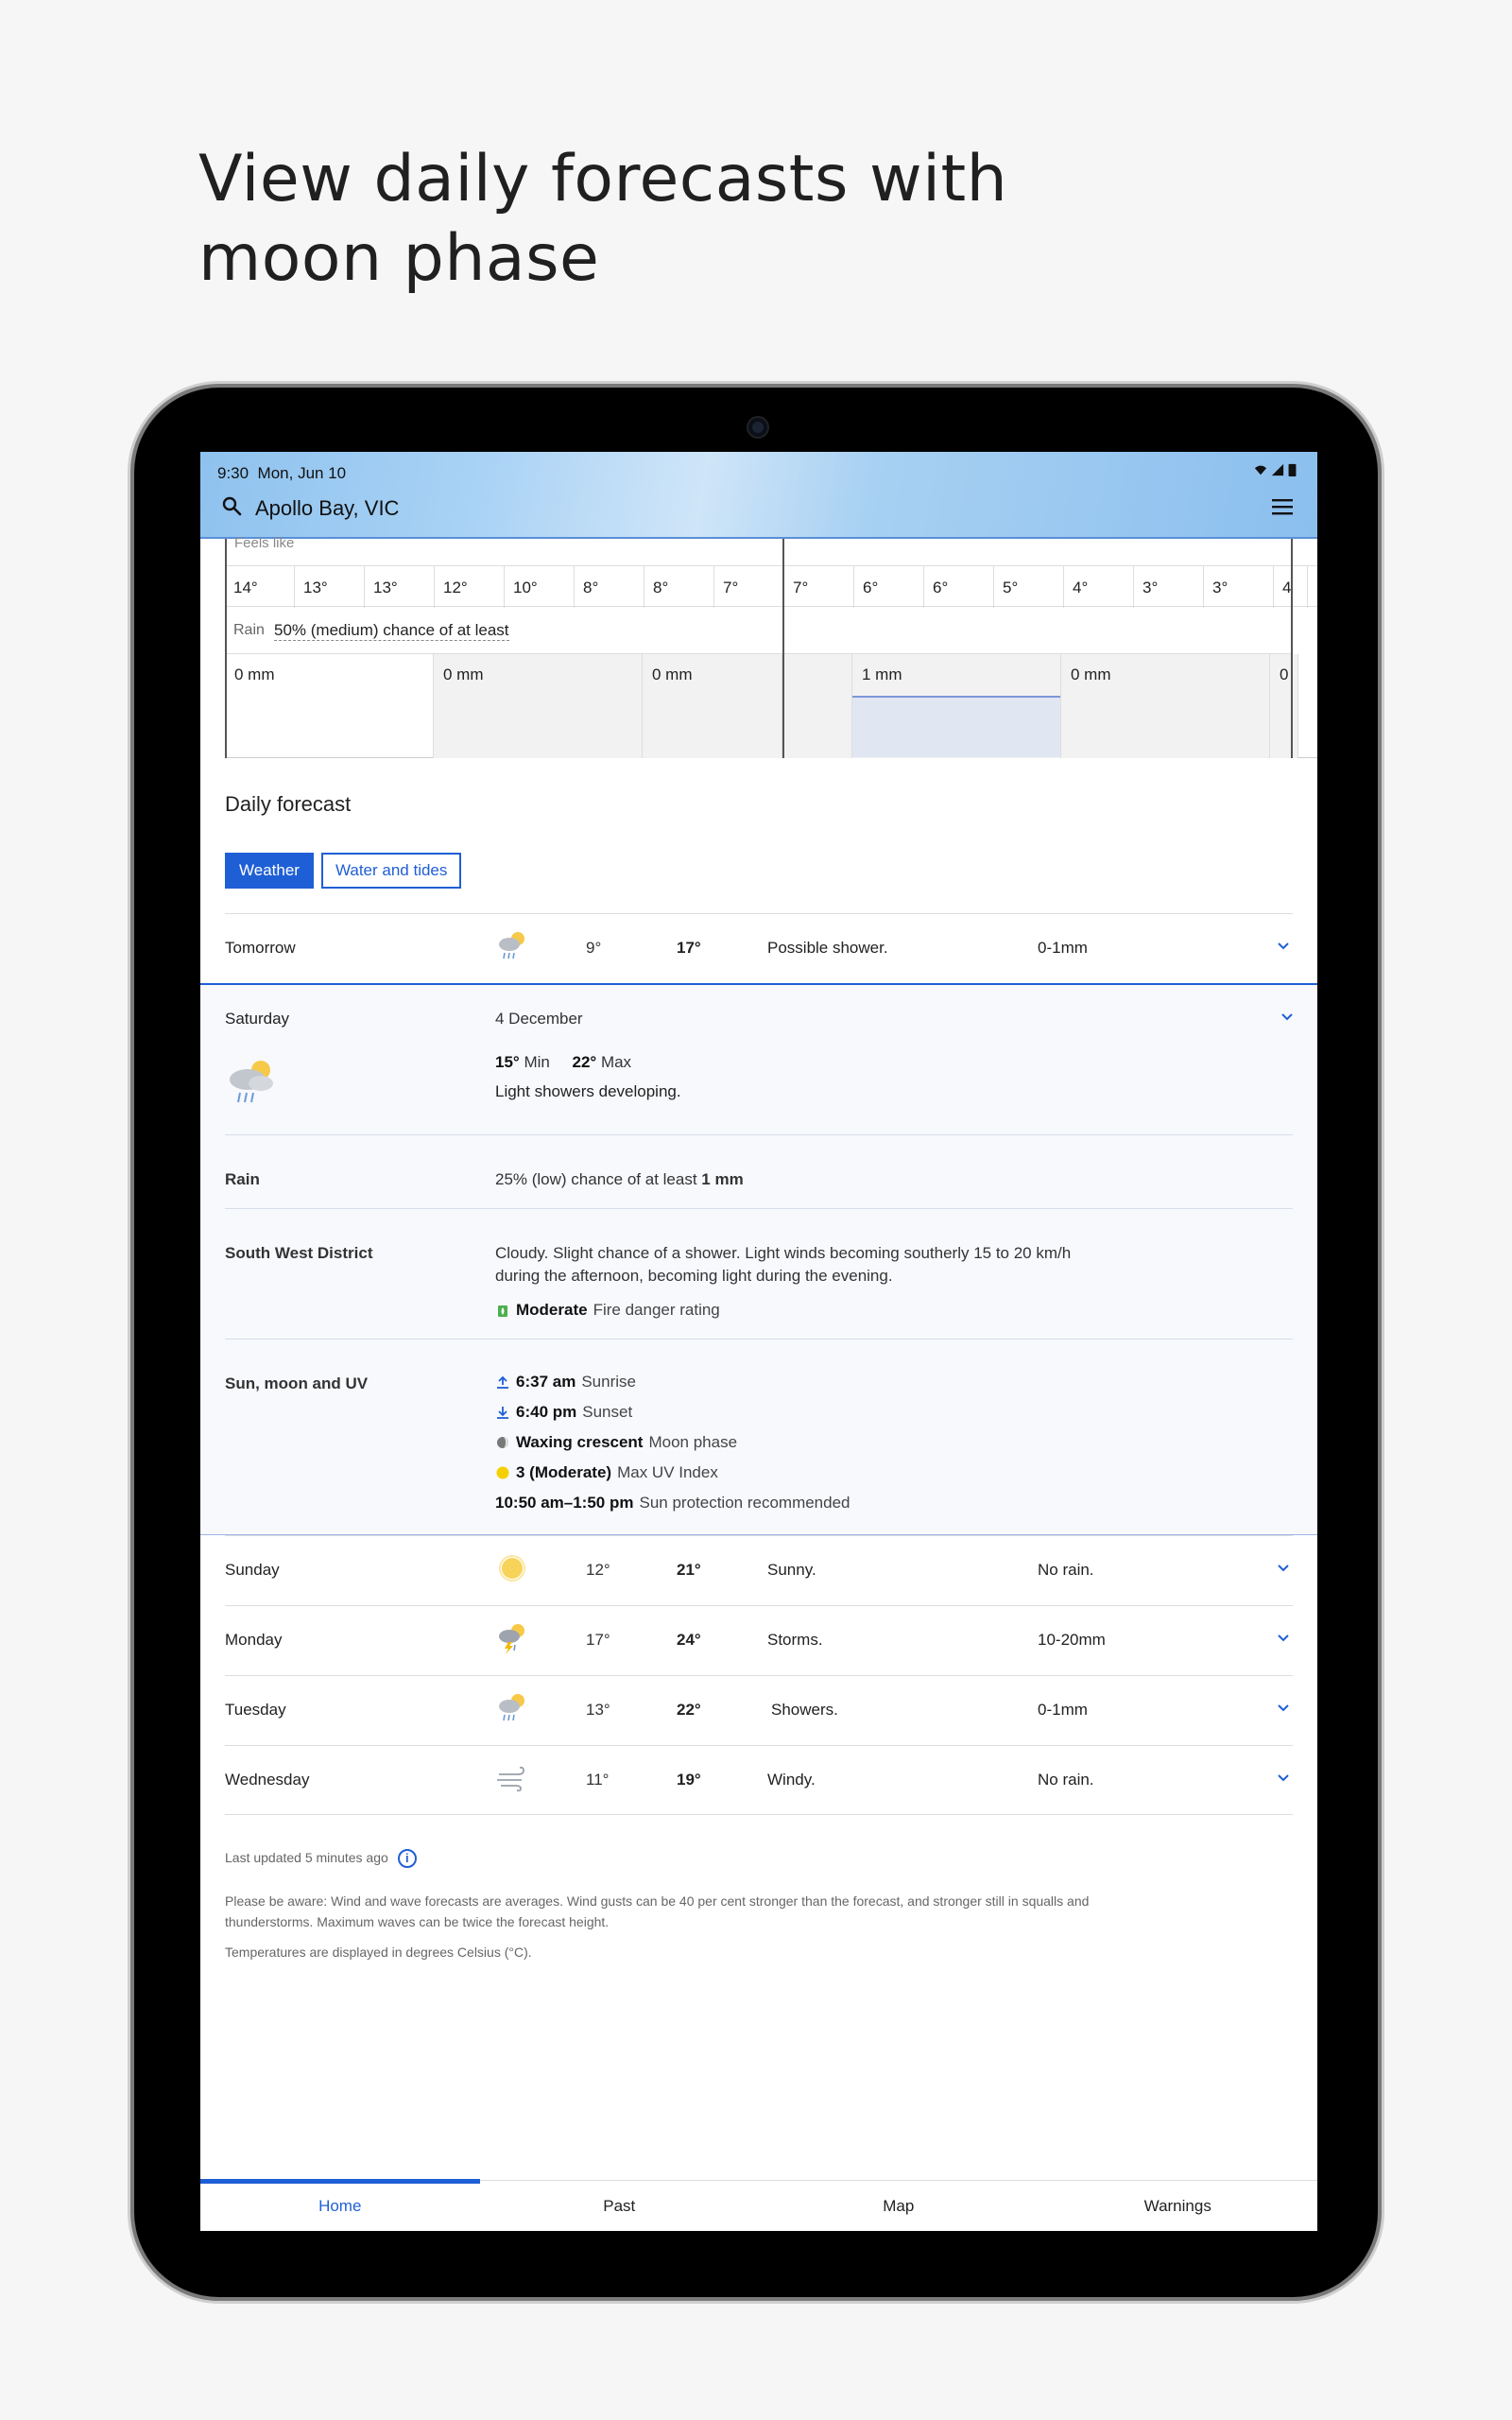 The height and width of the screenshot is (2420, 1512). Describe the element at coordinates (598, 1710) in the screenshot. I see `row-min: 13°` at that location.